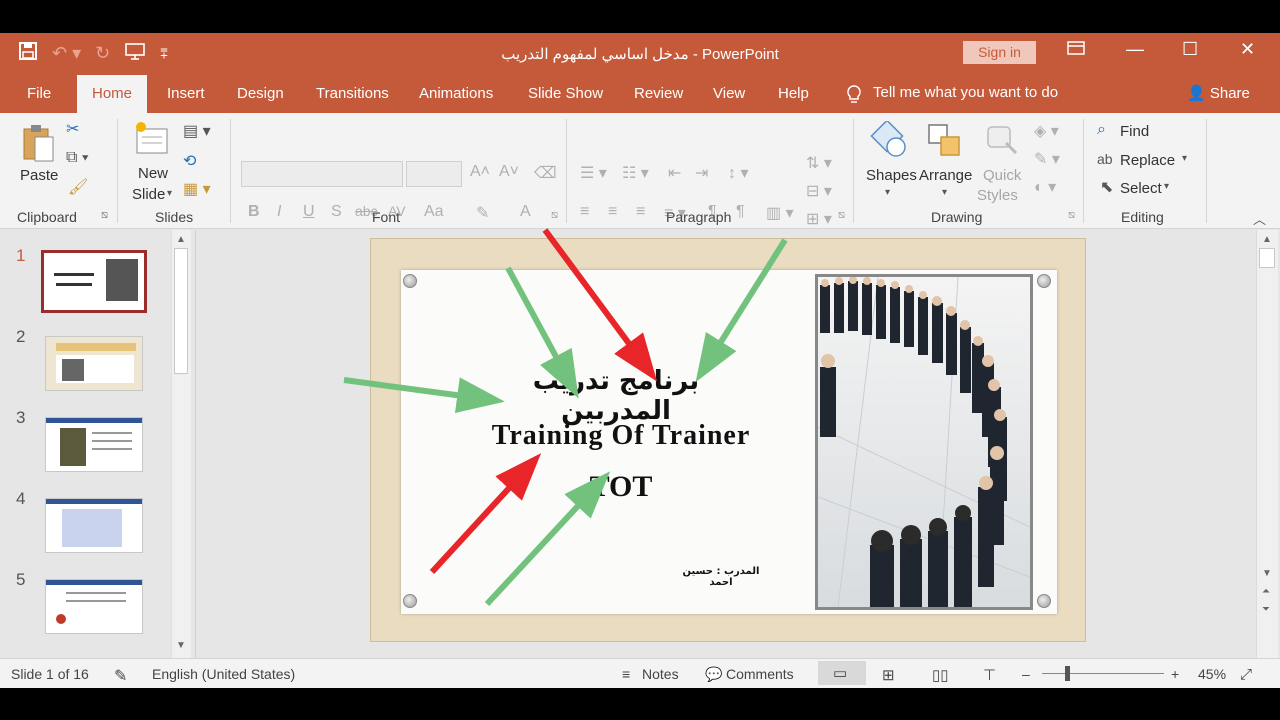 This screenshot has width=1280, height=720. I want to click on copy-icon: ⧉ ▾, so click(77, 158).